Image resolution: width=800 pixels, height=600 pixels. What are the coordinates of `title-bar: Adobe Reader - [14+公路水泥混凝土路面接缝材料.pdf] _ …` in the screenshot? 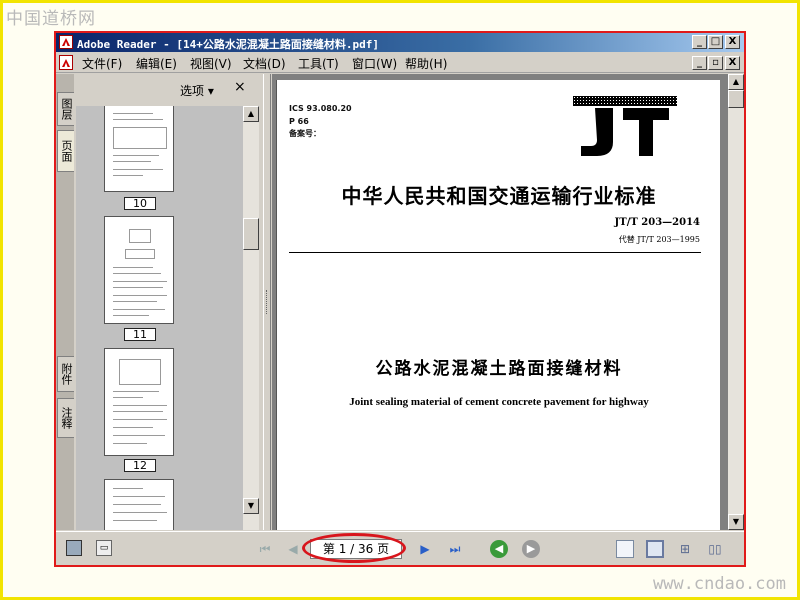 It's located at (400, 42).